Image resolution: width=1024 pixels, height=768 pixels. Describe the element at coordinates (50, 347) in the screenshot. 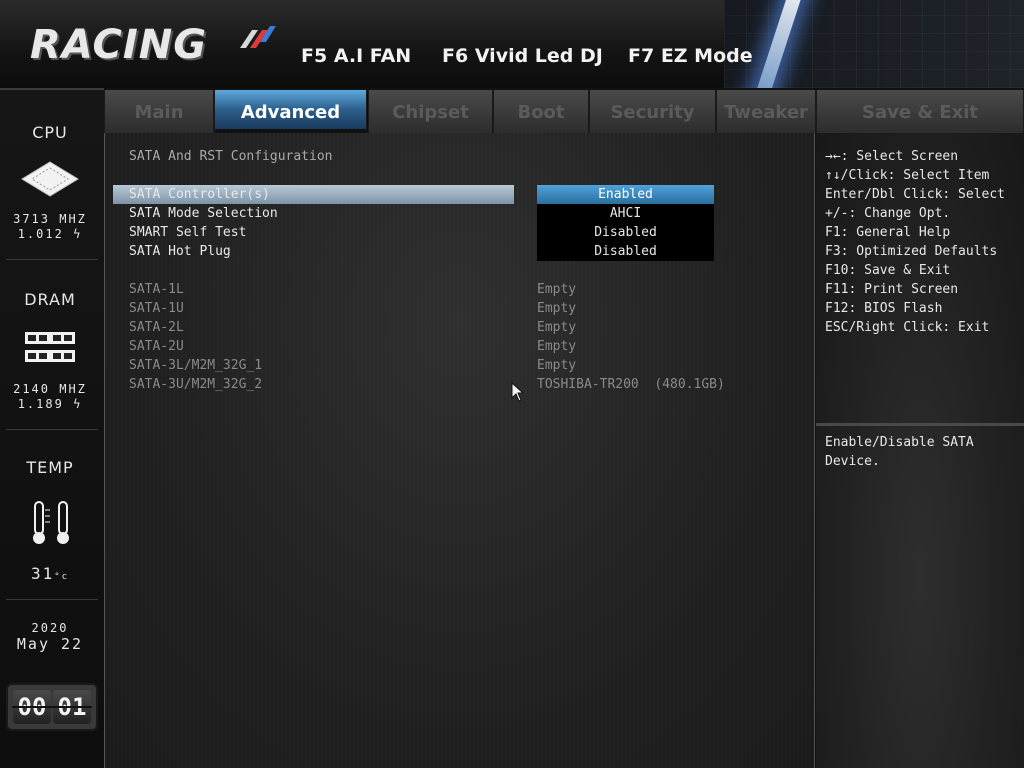

I see `dram-module-icon` at that location.